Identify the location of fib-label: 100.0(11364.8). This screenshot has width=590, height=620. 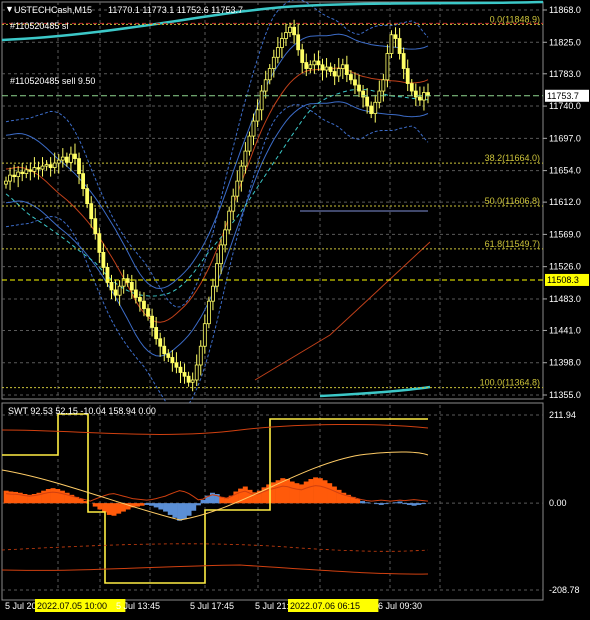
(510, 383).